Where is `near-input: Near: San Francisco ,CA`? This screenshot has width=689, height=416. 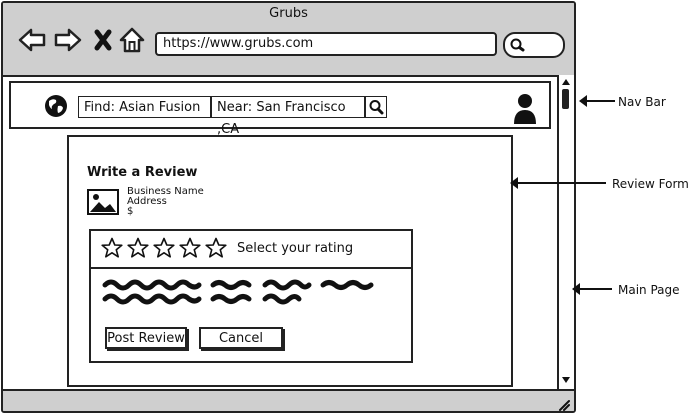
near-input: Near: San Francisco ,CA is located at coordinates (288, 116).